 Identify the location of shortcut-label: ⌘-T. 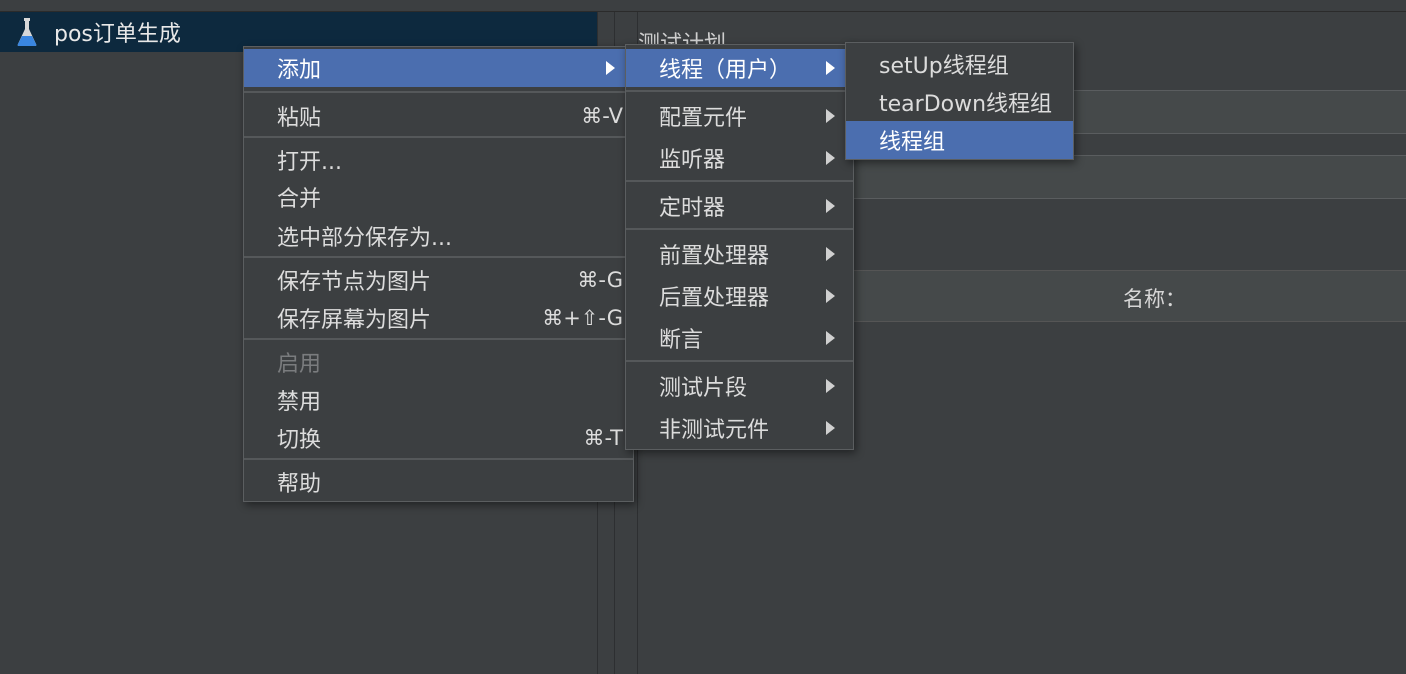
(603, 438).